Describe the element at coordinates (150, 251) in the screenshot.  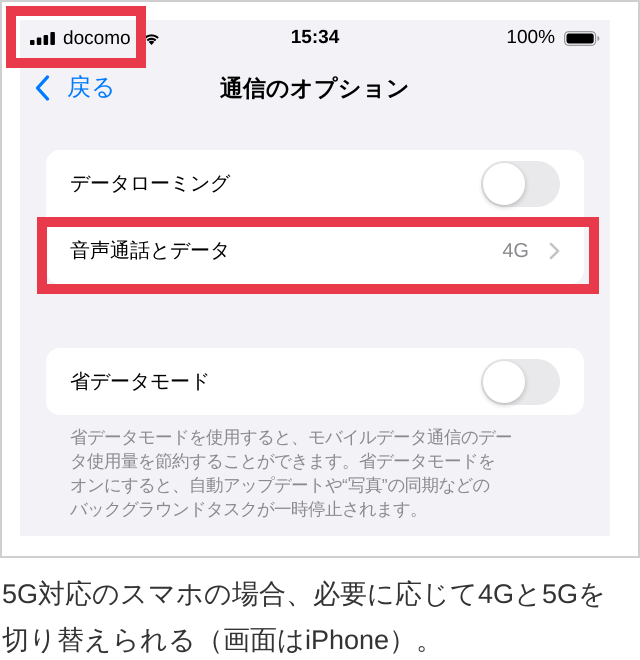
I see `setting-label: 音声通話とデータ` at that location.